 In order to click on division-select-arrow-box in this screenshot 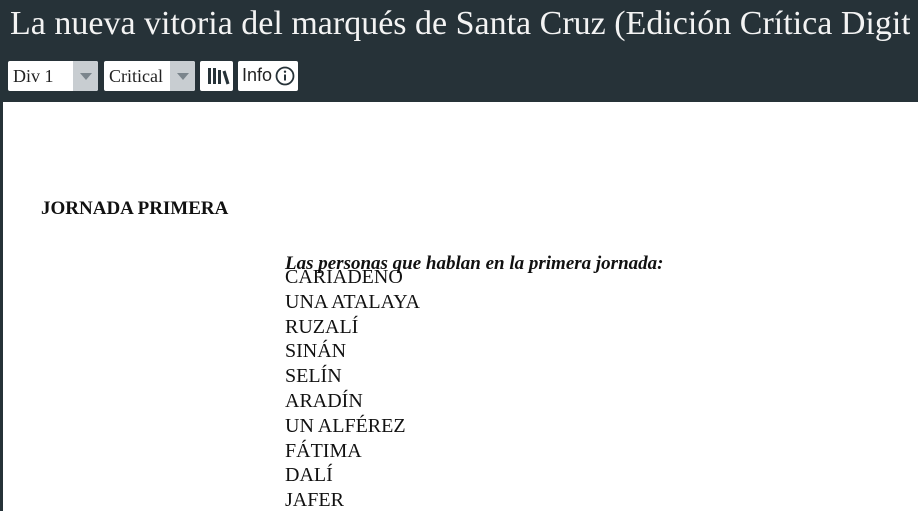, I will do `click(85, 76)`.